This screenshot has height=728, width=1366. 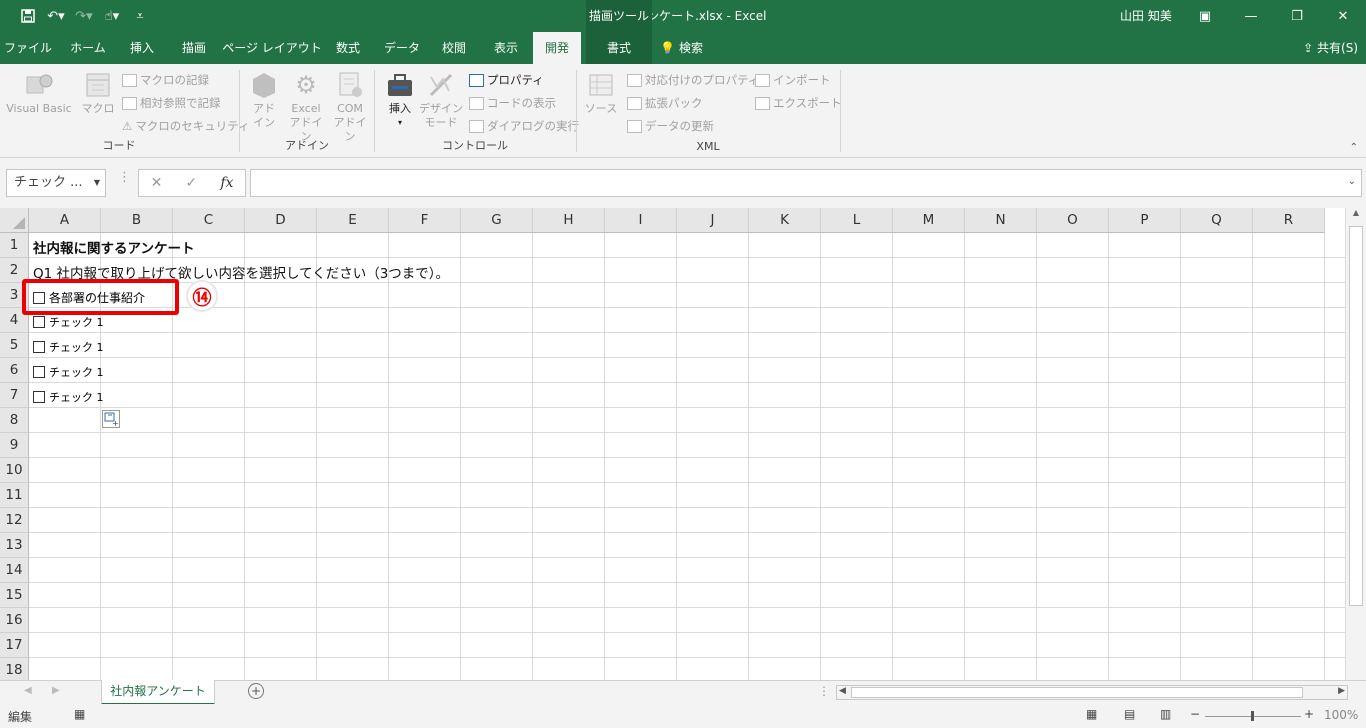 What do you see at coordinates (1091, 714) in the screenshot?
I see `normal-view-icon: ▦` at bounding box center [1091, 714].